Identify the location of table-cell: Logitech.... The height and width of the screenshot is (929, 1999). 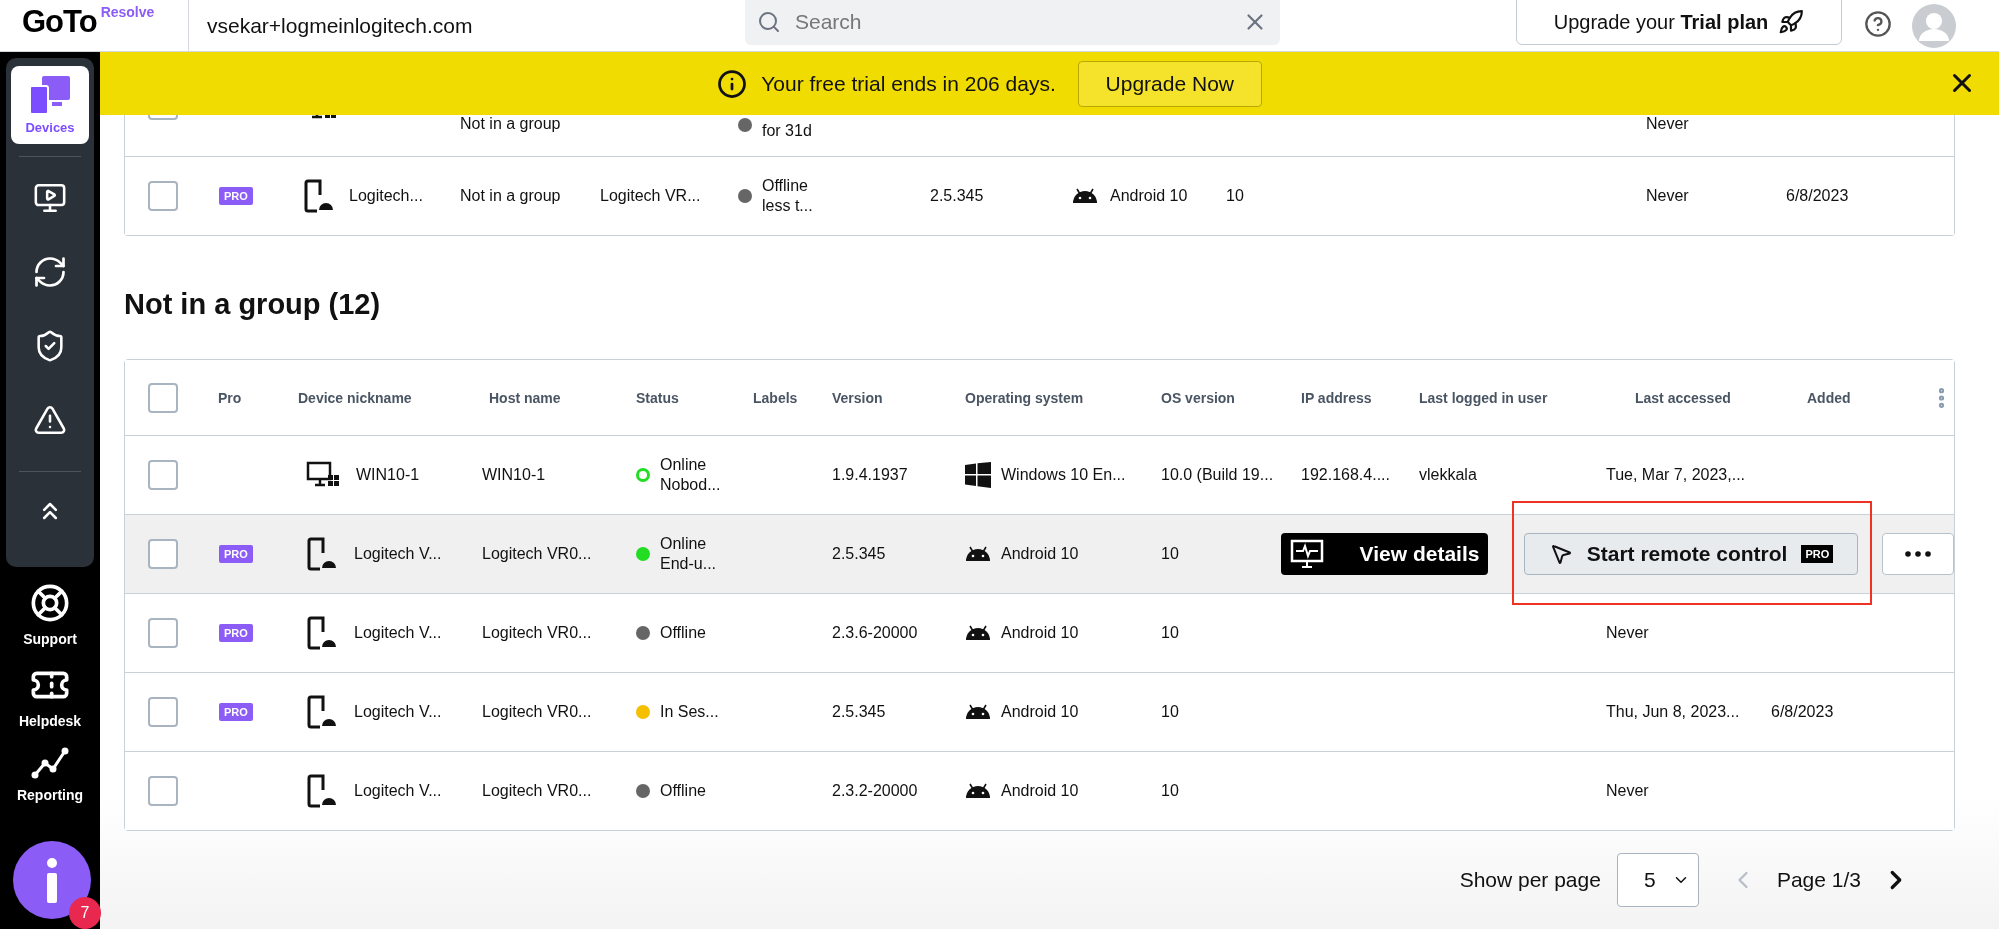
(386, 196).